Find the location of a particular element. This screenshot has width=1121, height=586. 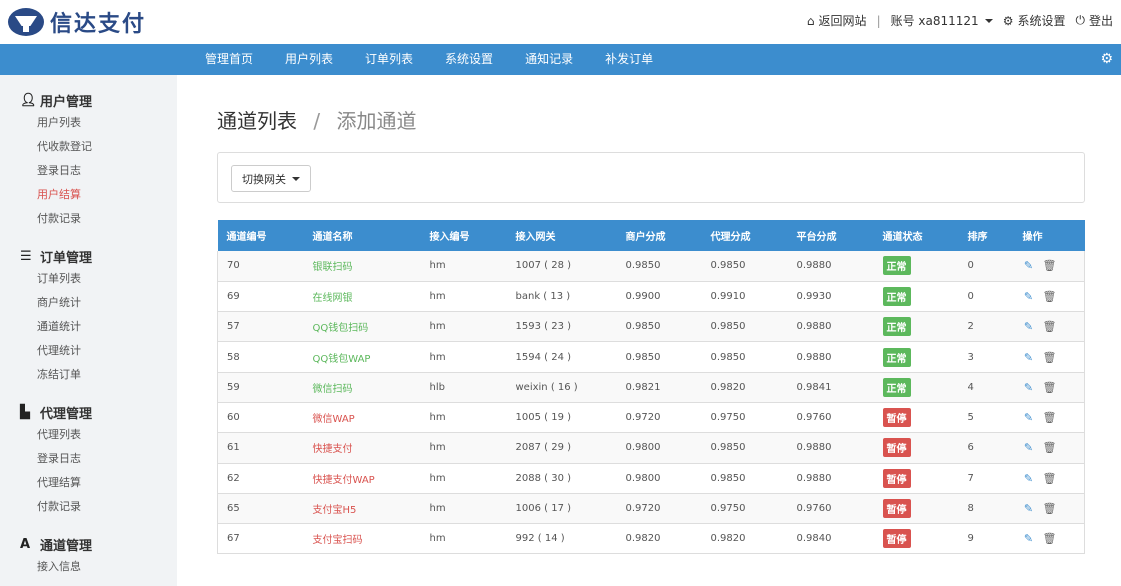

nav-item-home: 管理首页 is located at coordinates (229, 59).